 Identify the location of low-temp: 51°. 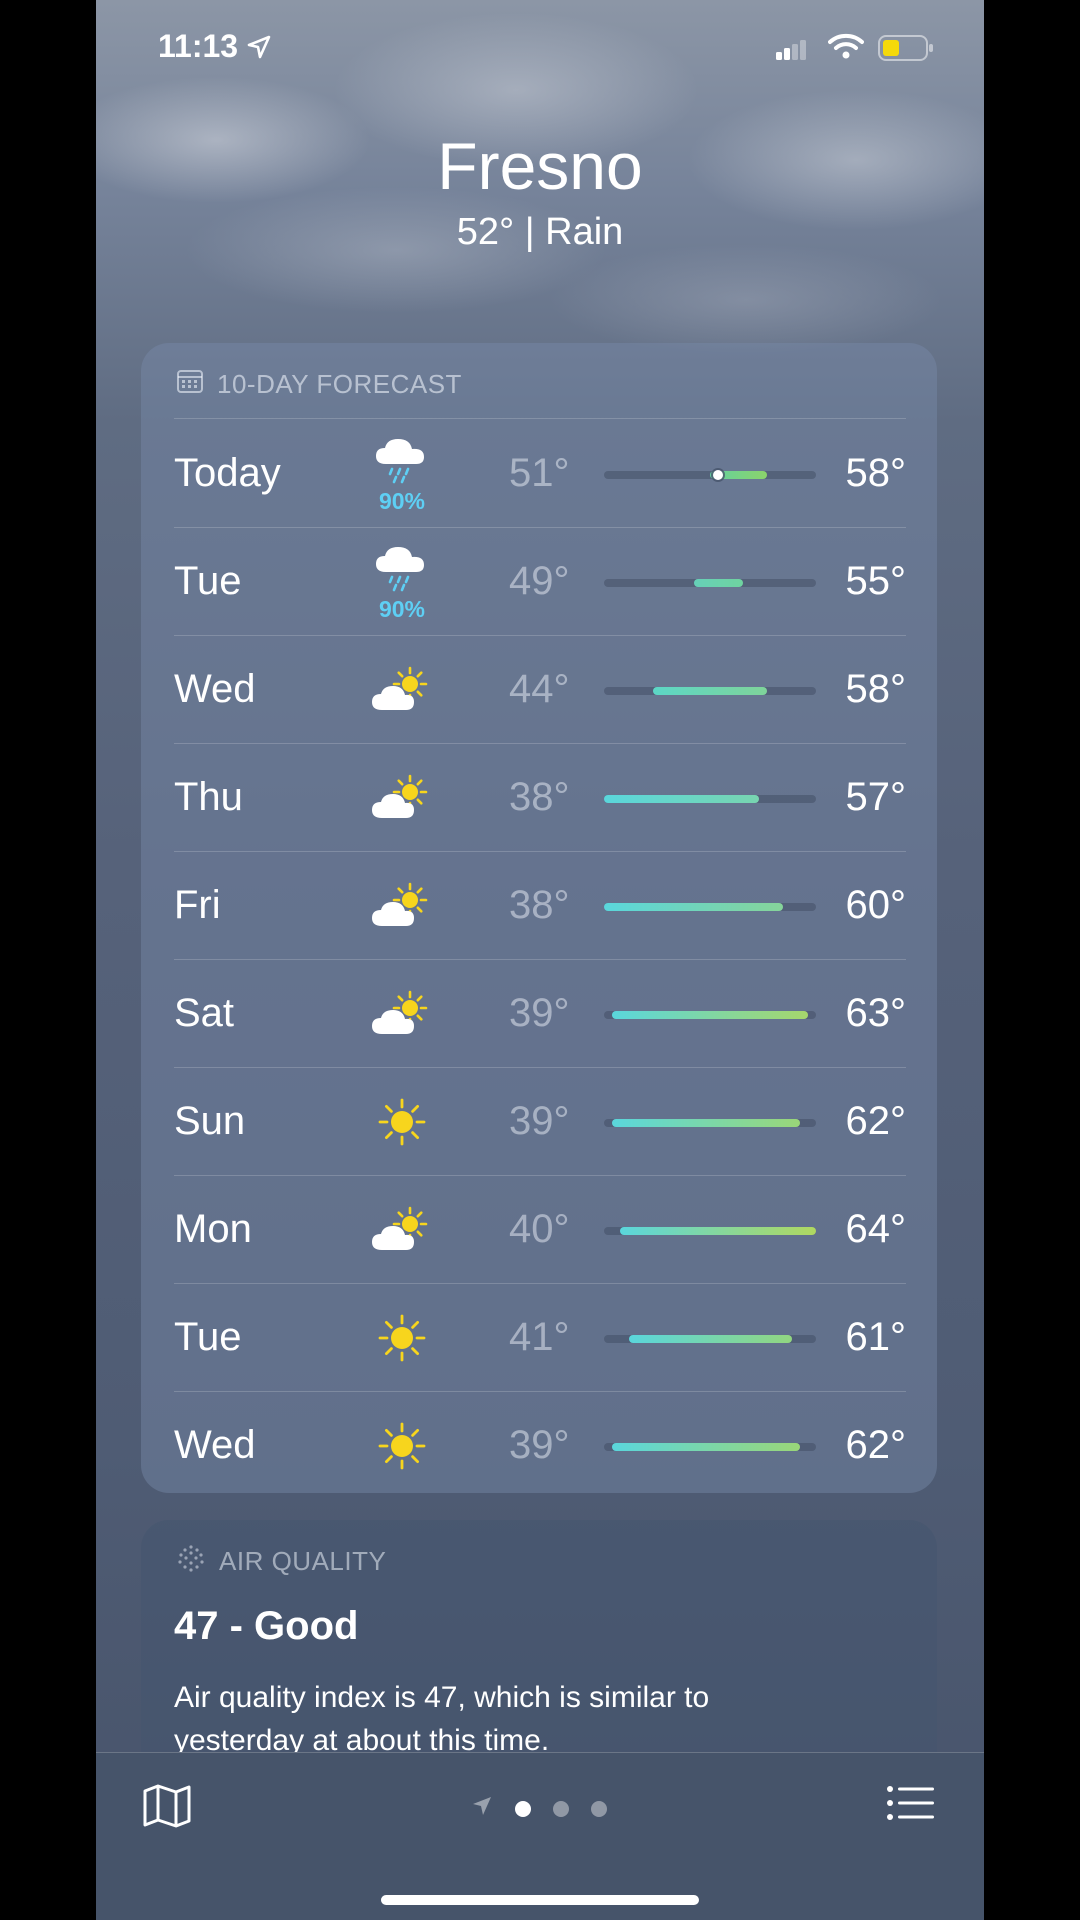
(539, 473).